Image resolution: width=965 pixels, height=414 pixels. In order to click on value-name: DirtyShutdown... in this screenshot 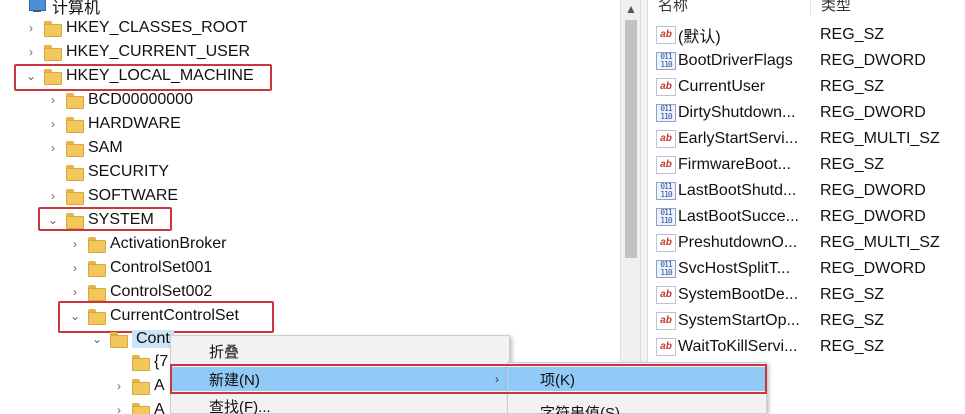, I will do `click(737, 112)`.